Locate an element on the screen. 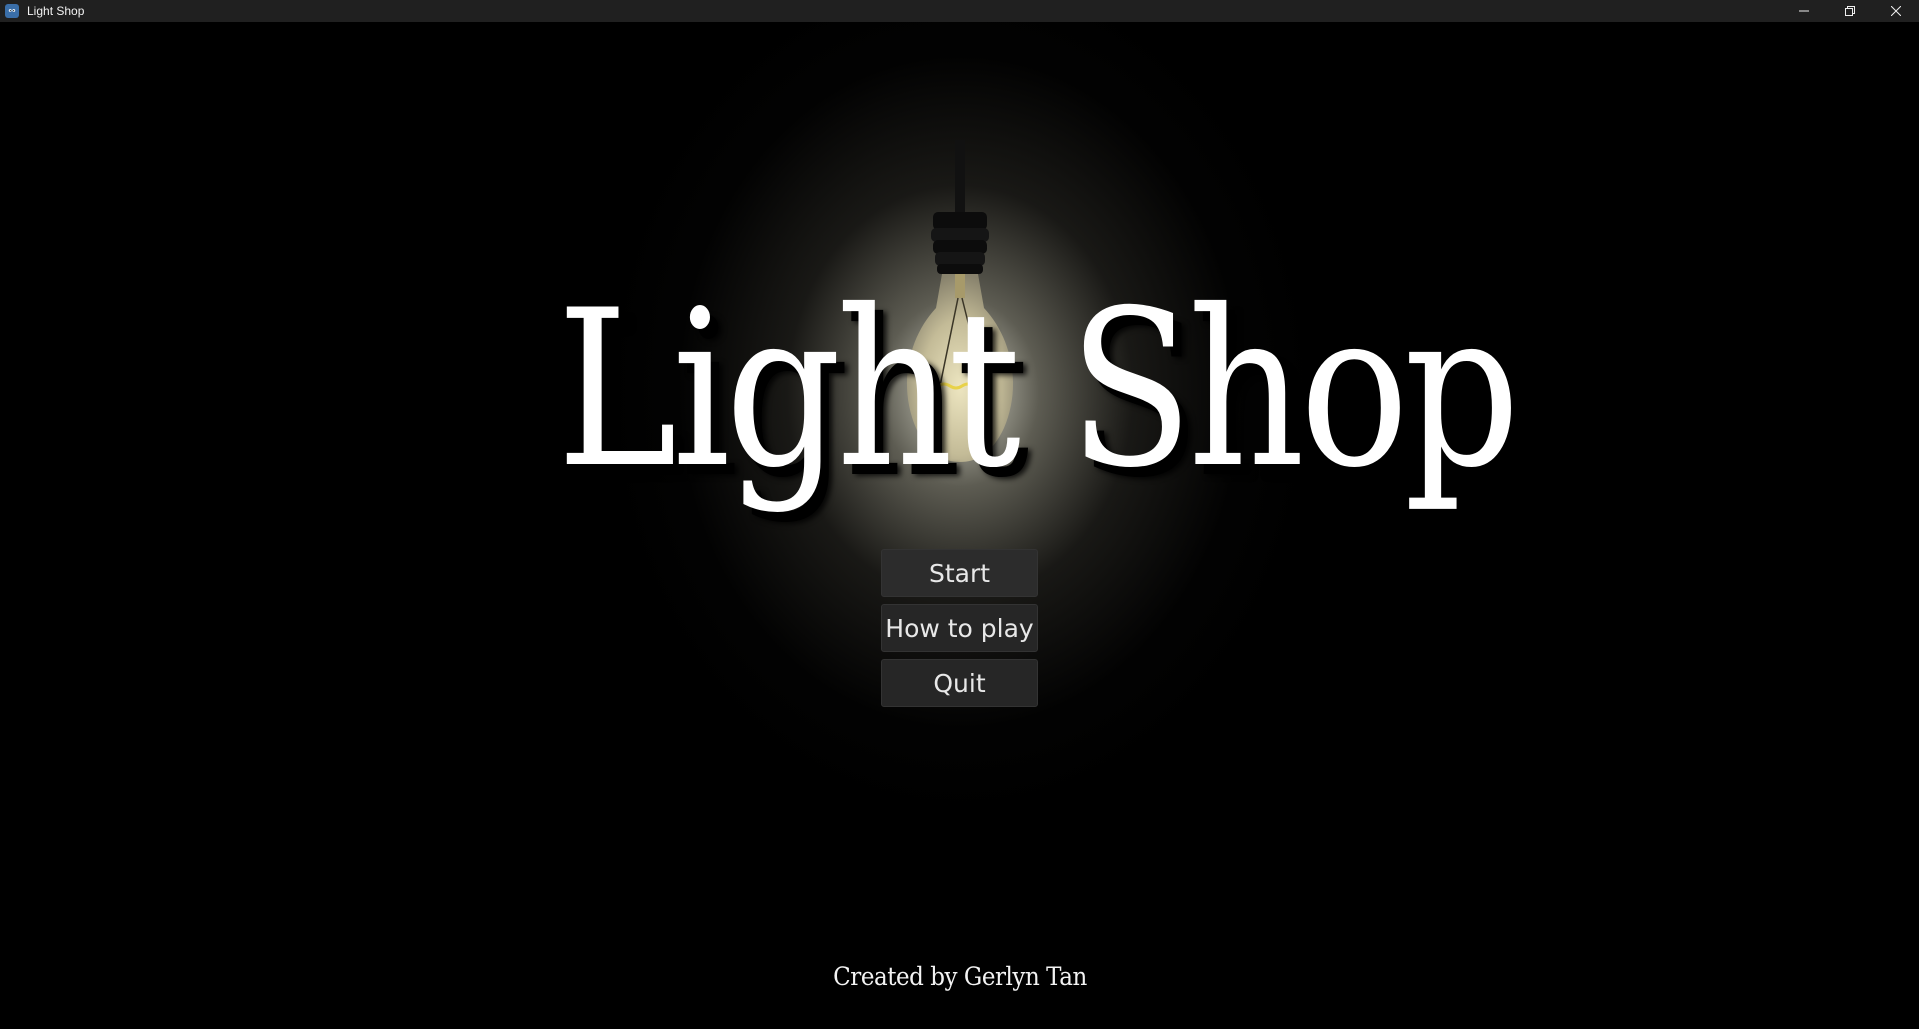 The image size is (1919, 1029). restore-icon is located at coordinates (1850, 11).